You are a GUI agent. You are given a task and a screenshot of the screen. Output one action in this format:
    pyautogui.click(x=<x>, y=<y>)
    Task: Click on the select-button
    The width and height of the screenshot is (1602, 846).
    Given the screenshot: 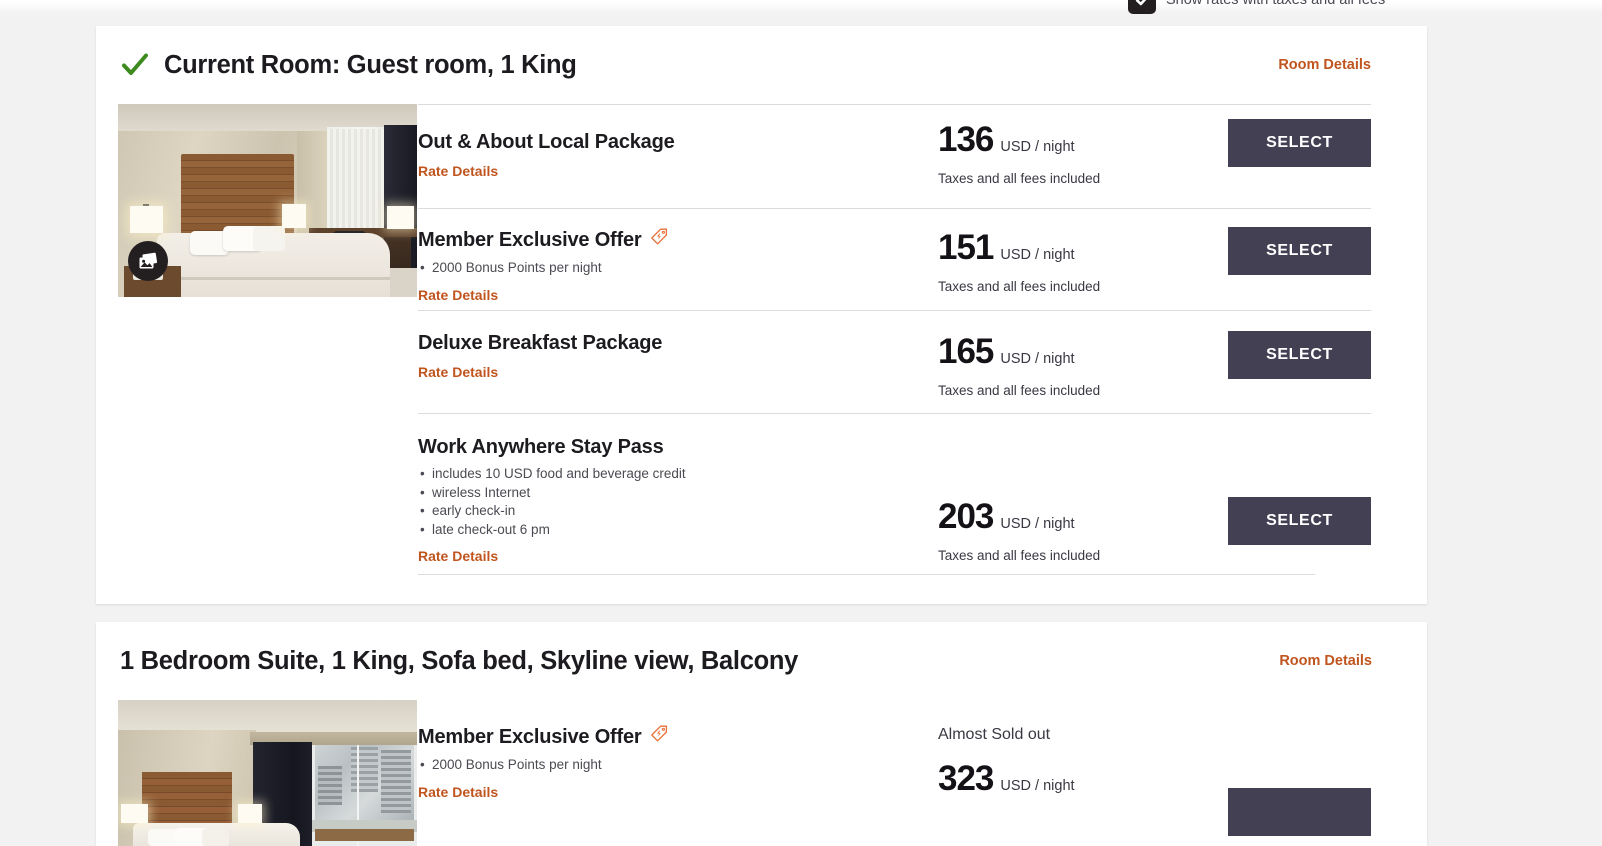 What is the action you would take?
    pyautogui.click(x=1299, y=812)
    